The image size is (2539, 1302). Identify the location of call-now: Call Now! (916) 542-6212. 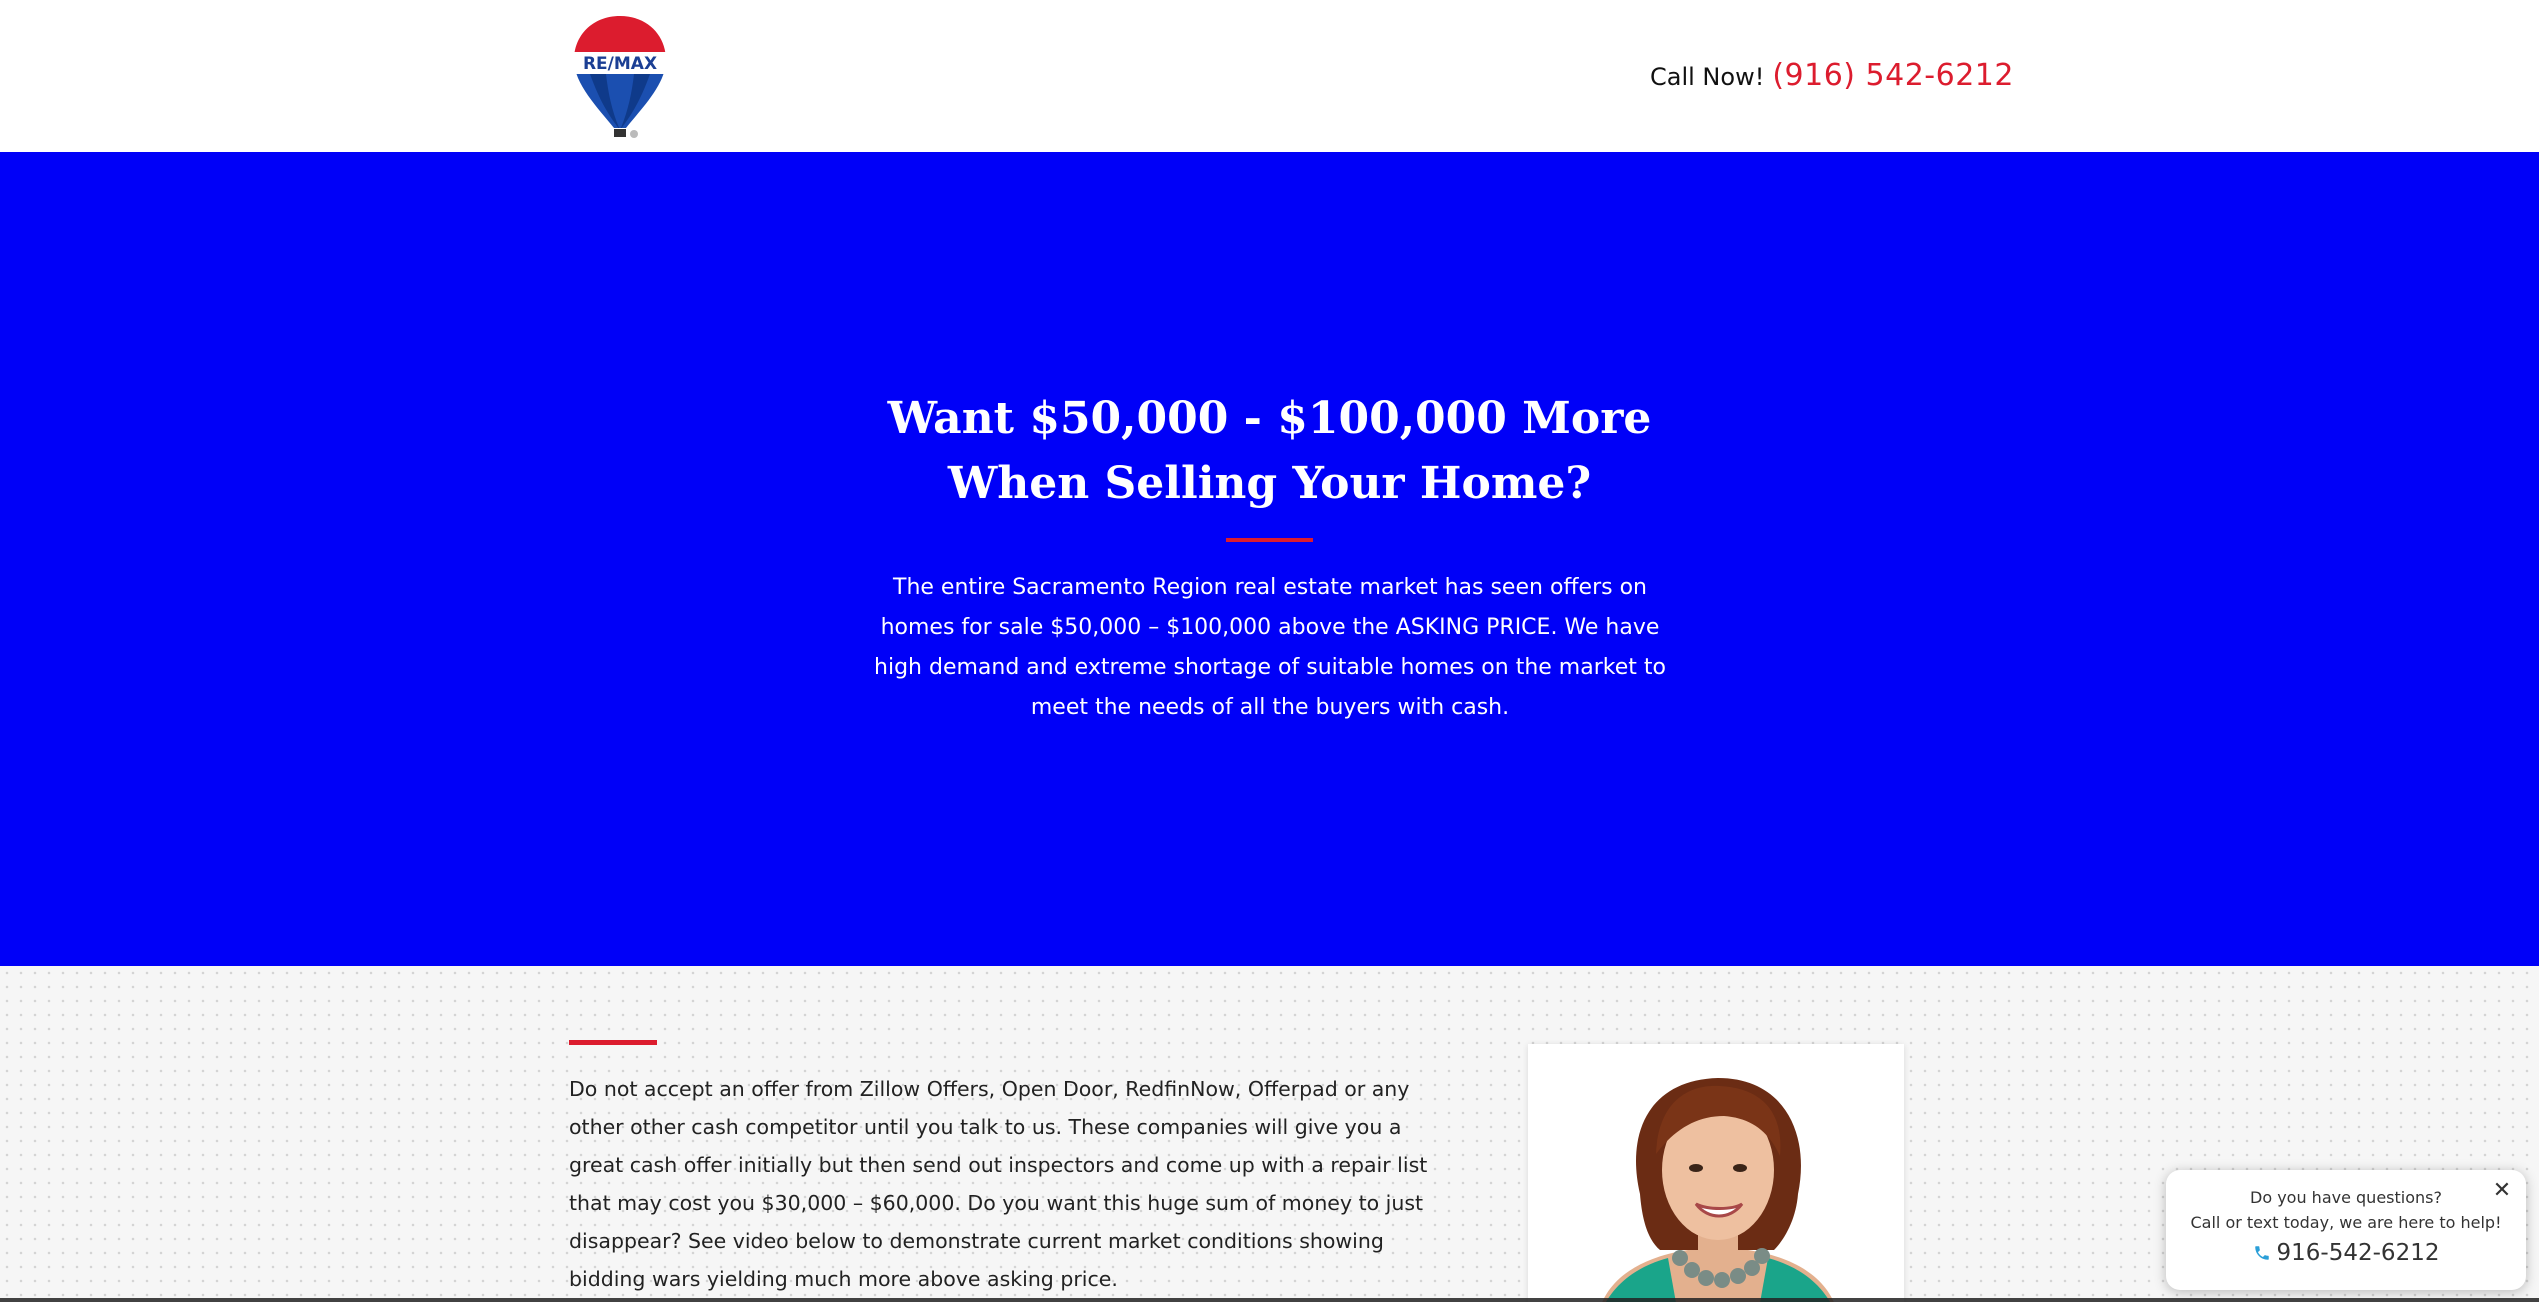
(1832, 78).